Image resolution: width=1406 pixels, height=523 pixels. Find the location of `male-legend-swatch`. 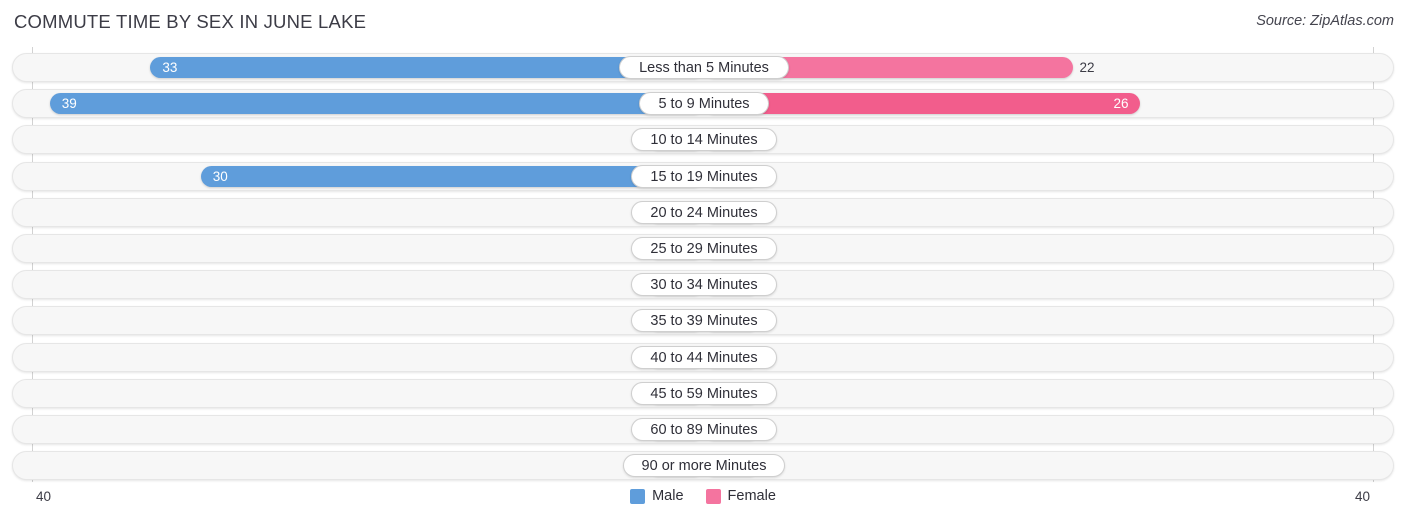

male-legend-swatch is located at coordinates (638, 496).